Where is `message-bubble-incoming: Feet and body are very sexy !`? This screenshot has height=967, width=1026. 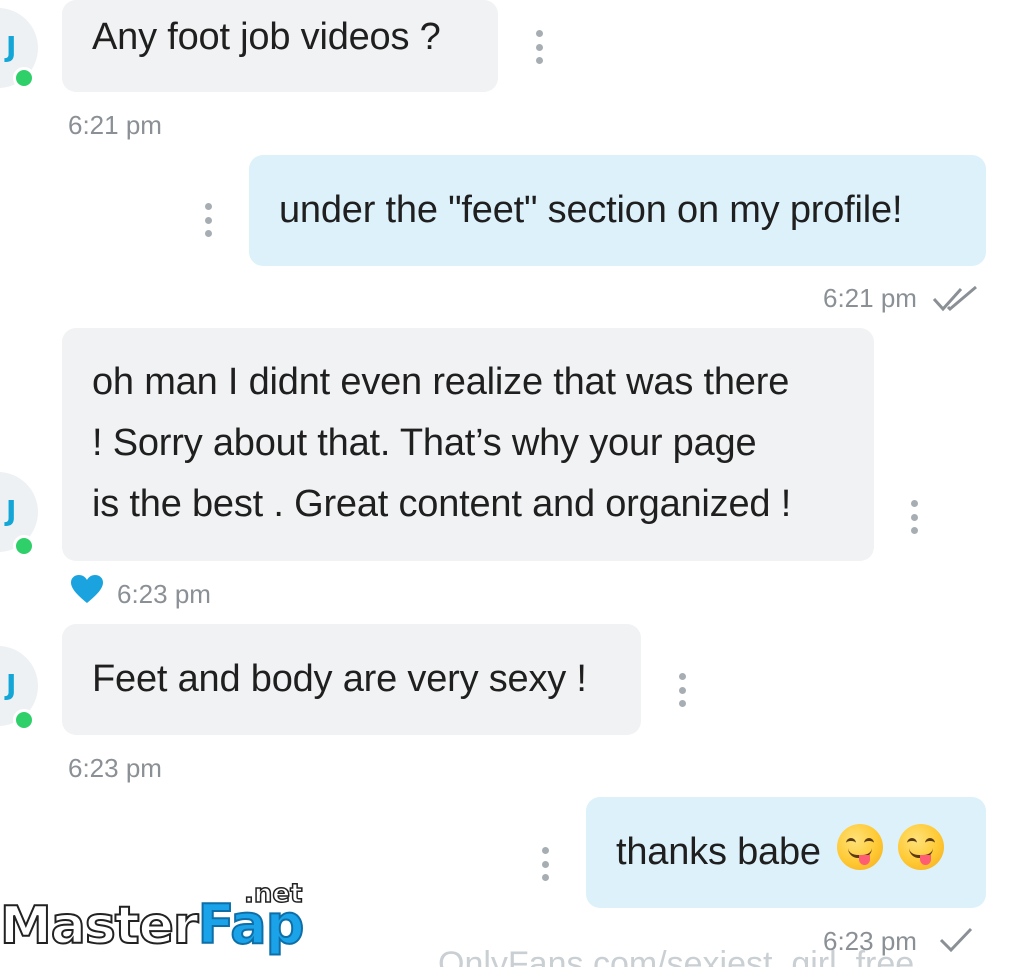
message-bubble-incoming: Feet and body are very sexy ! is located at coordinates (351, 679).